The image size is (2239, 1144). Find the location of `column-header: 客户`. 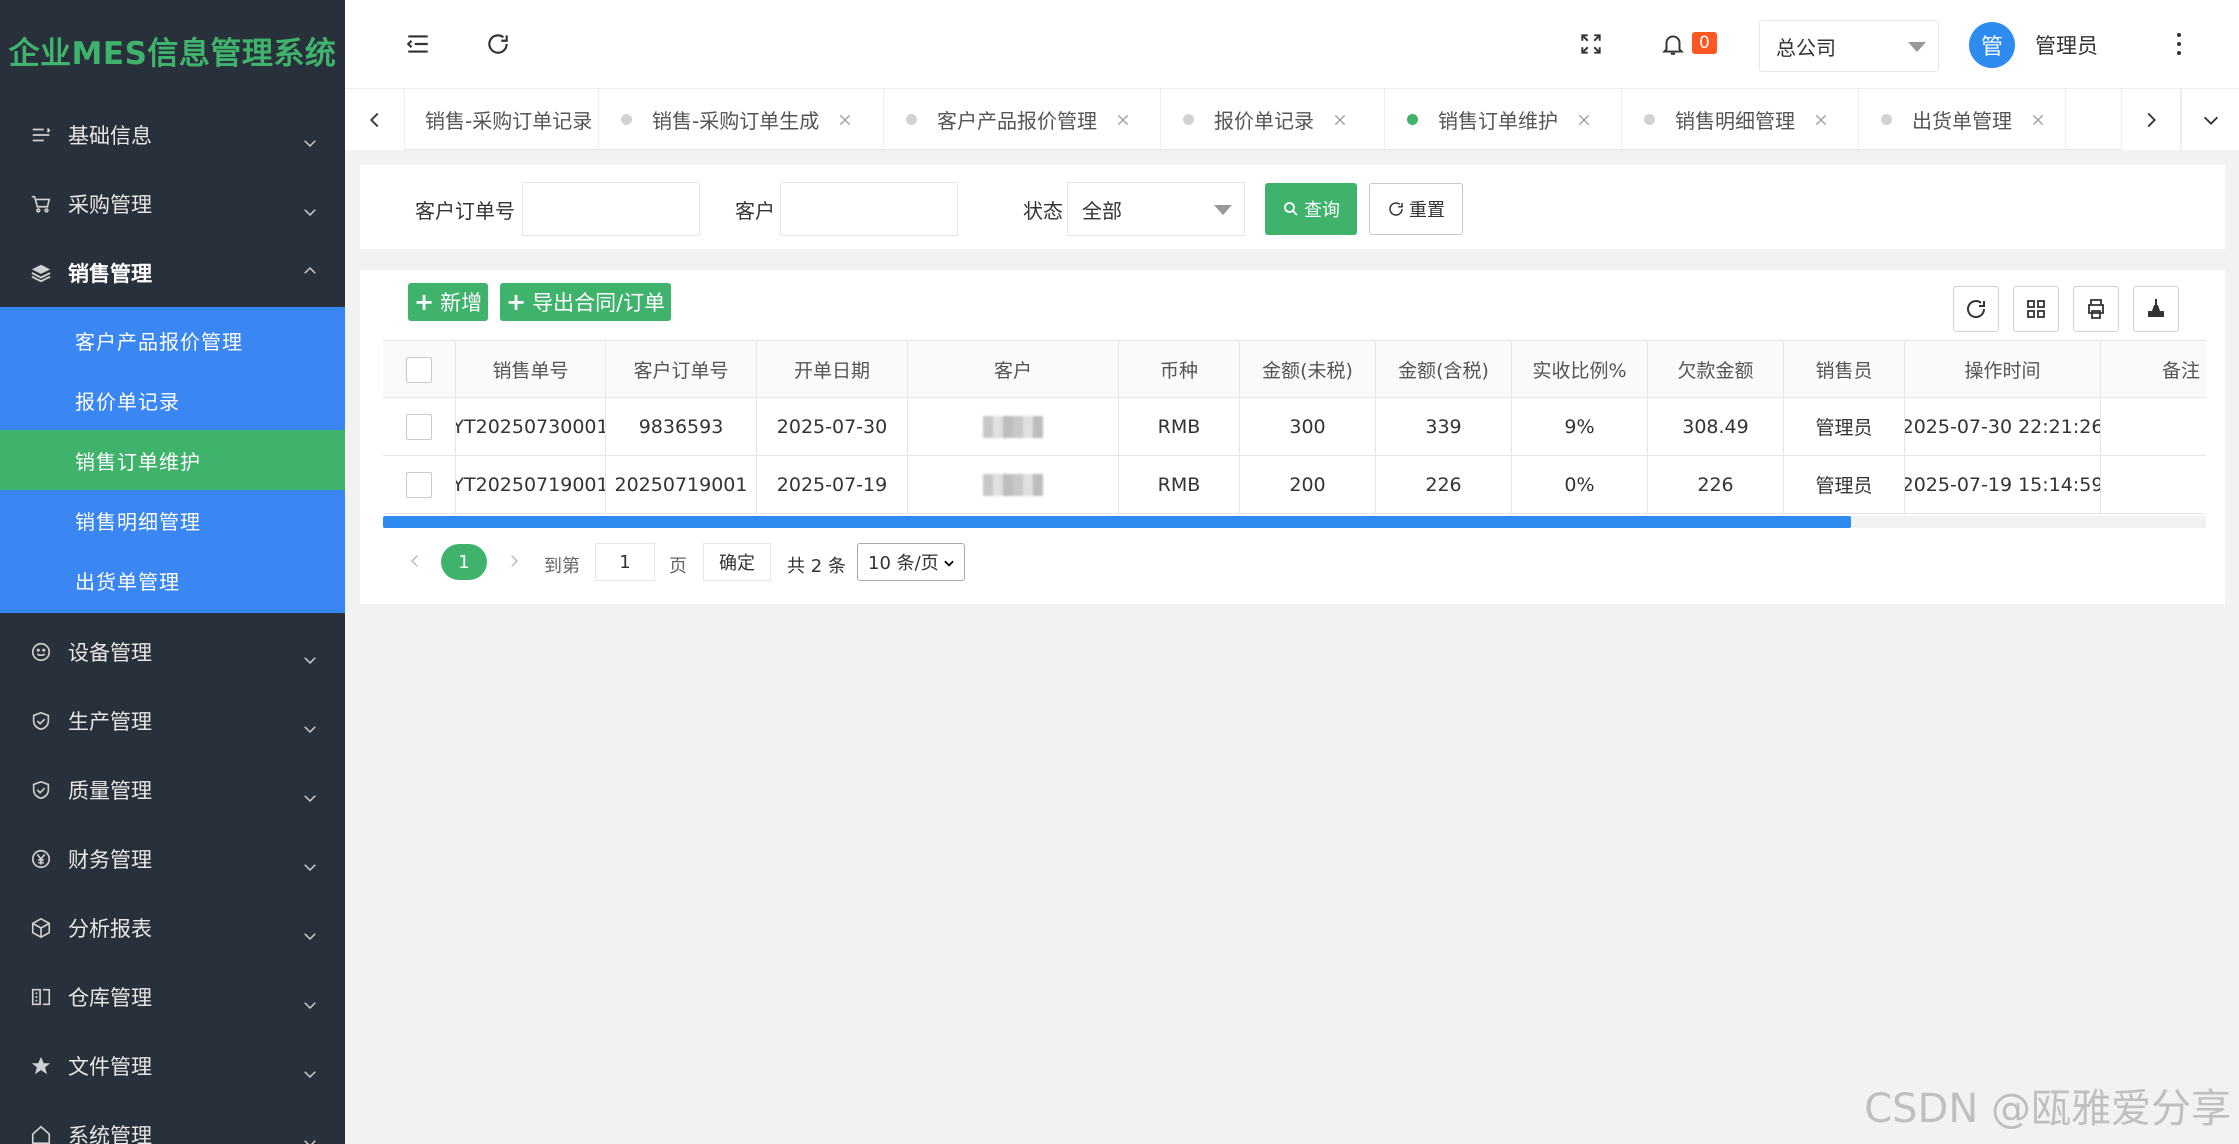

column-header: 客户 is located at coordinates (1013, 369).